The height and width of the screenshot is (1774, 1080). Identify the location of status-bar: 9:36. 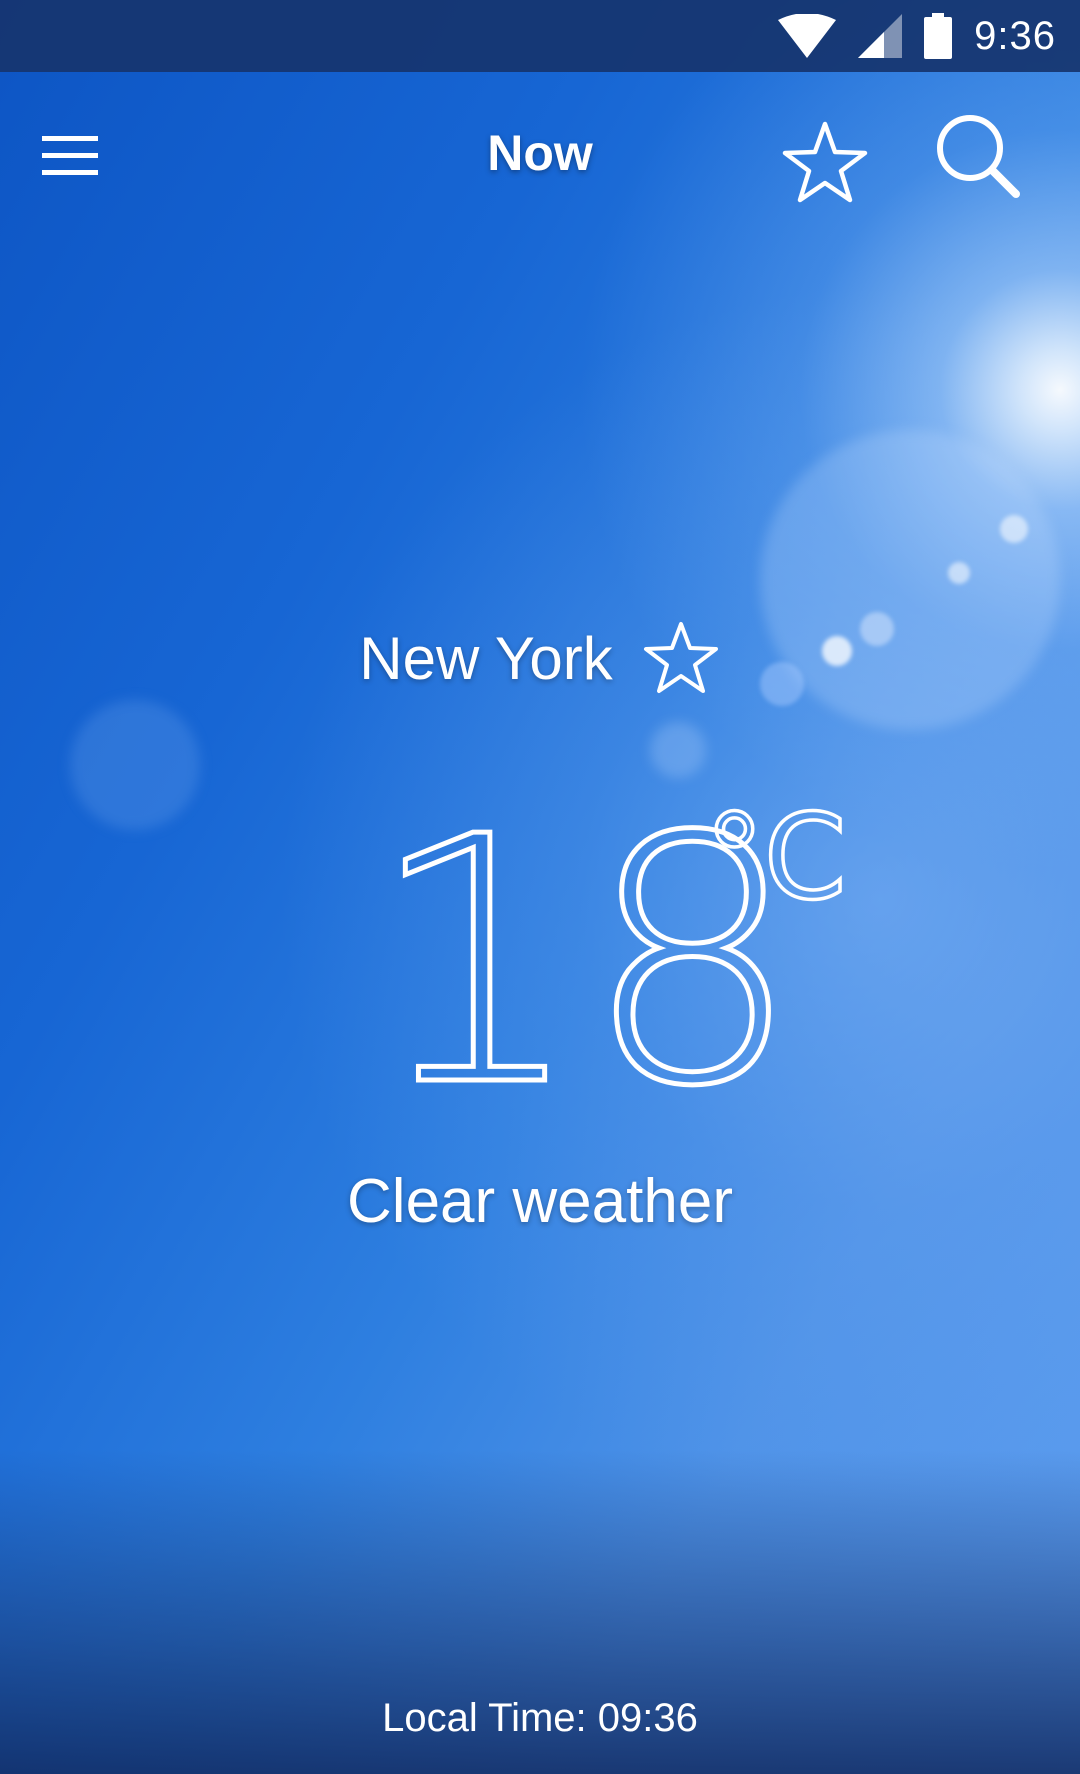
(540, 36).